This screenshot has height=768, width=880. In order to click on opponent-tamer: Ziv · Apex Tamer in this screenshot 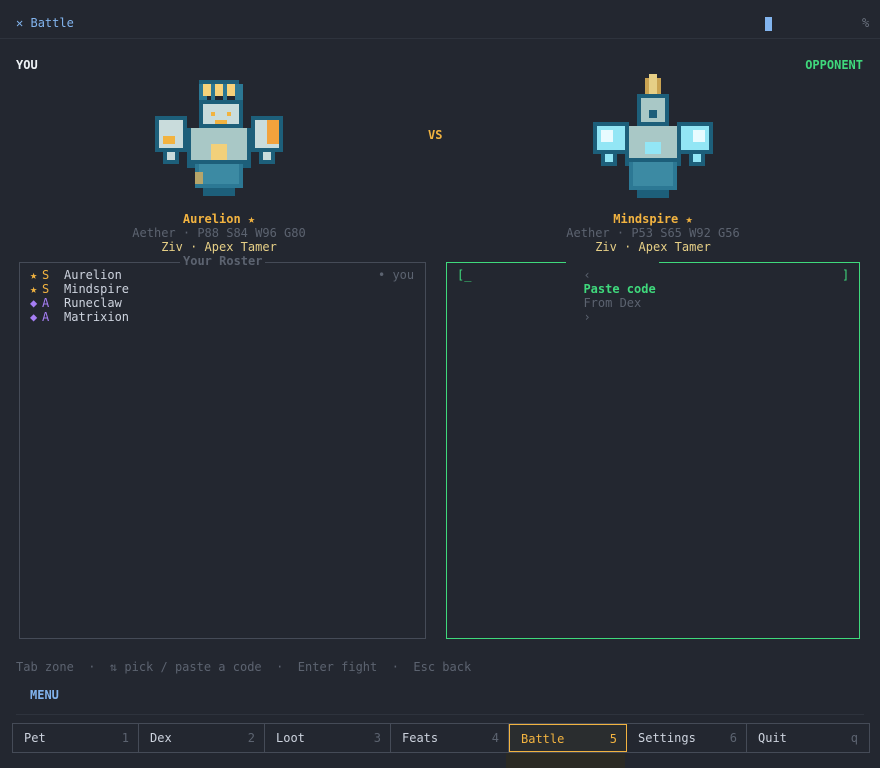, I will do `click(653, 247)`.